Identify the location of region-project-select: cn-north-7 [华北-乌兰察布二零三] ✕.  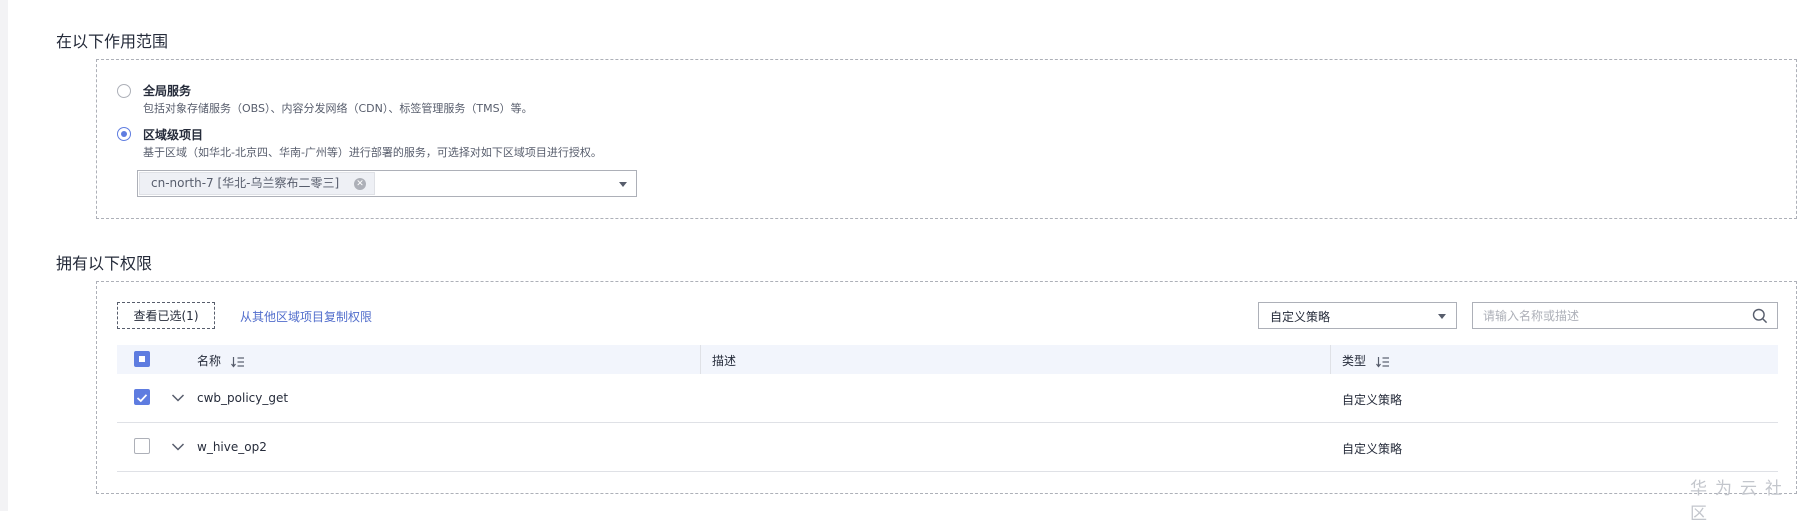
(387, 183).